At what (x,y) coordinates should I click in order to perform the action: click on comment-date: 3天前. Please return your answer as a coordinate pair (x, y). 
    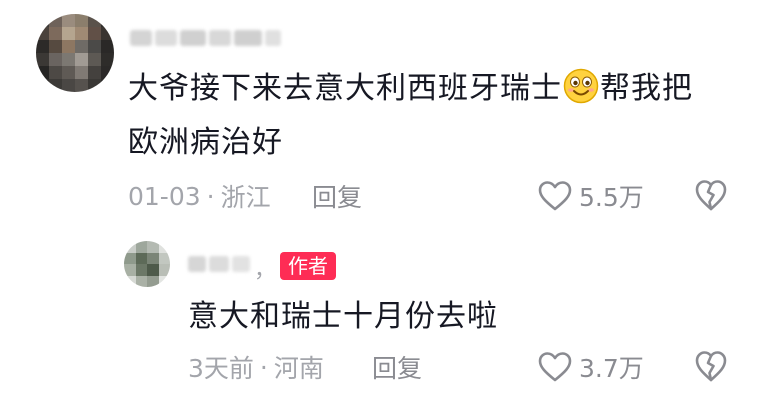
    Looking at the image, I should click on (221, 368).